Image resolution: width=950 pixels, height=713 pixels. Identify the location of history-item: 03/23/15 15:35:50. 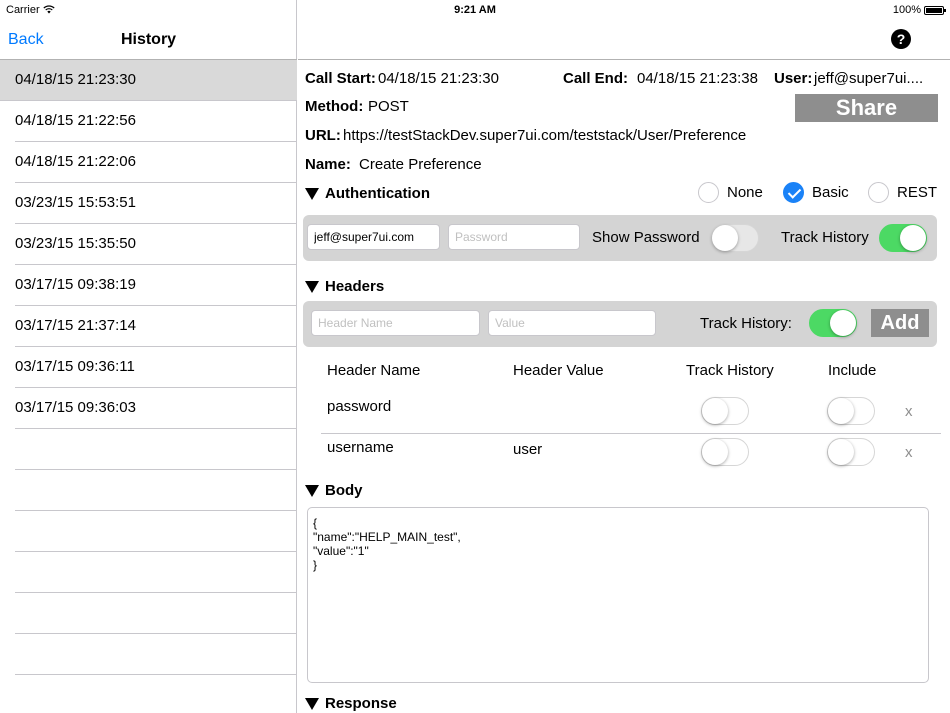
(156, 244).